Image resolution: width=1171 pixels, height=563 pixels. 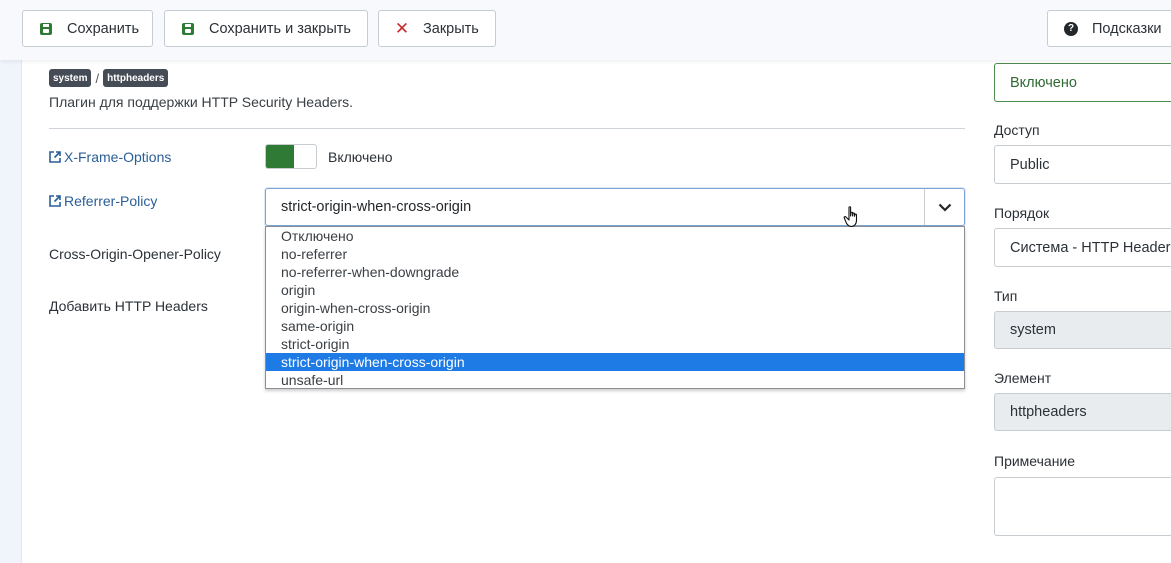 What do you see at coordinates (1071, 28) in the screenshot?
I see `question-circle-icon: ?` at bounding box center [1071, 28].